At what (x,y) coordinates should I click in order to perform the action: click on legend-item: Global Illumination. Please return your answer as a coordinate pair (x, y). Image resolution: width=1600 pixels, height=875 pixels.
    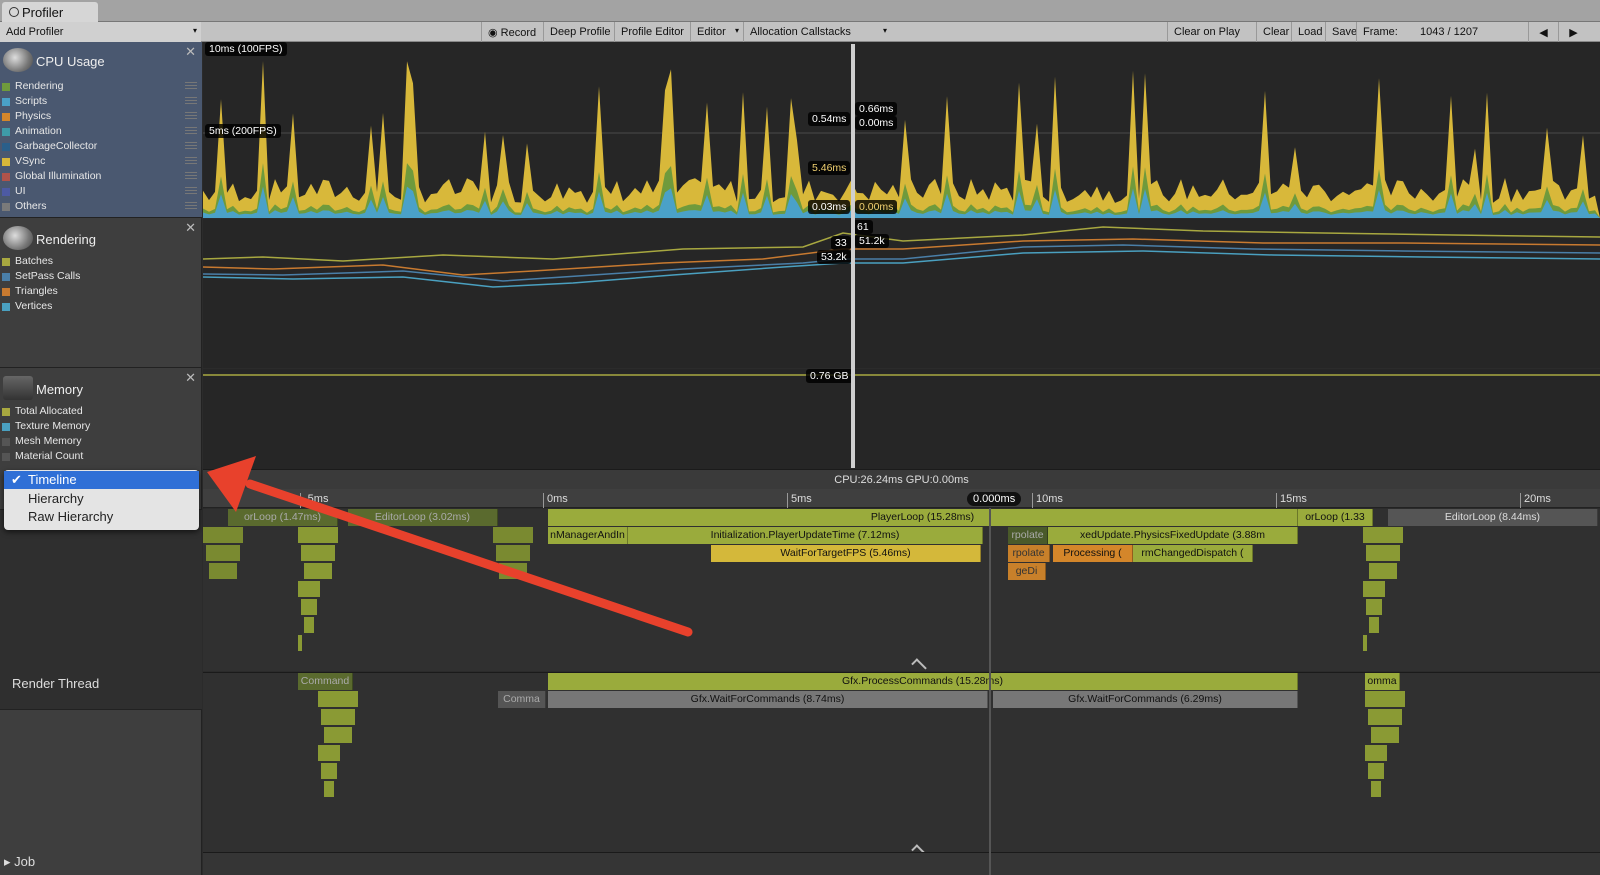
    Looking at the image, I should click on (99, 176).